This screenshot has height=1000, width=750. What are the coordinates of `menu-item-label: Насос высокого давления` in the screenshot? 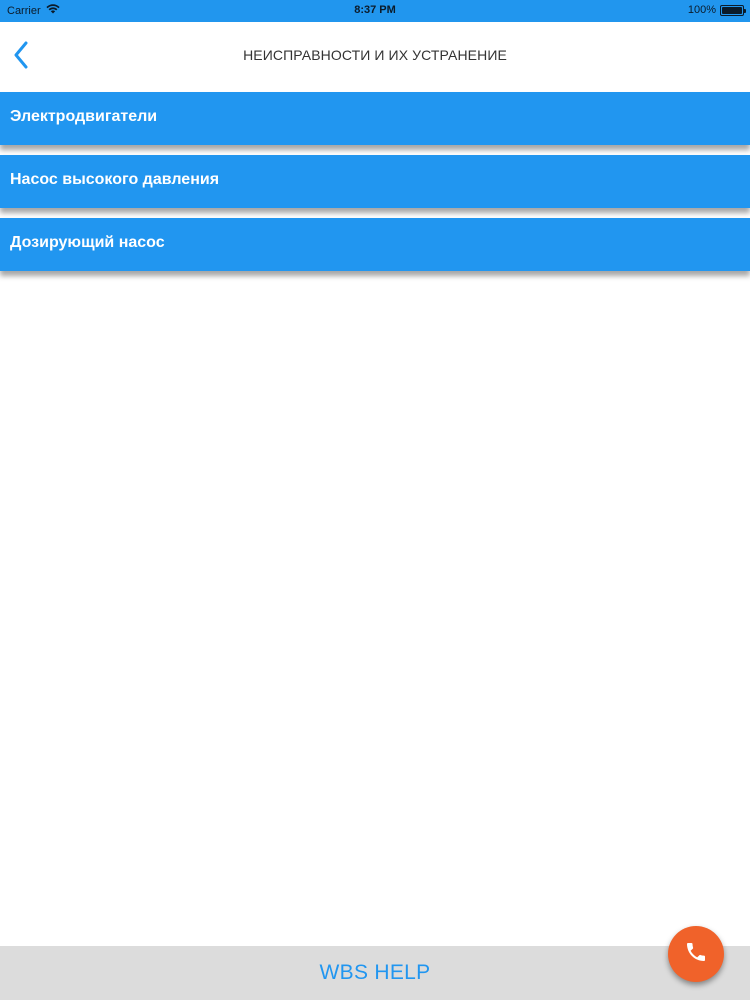 It's located at (115, 179).